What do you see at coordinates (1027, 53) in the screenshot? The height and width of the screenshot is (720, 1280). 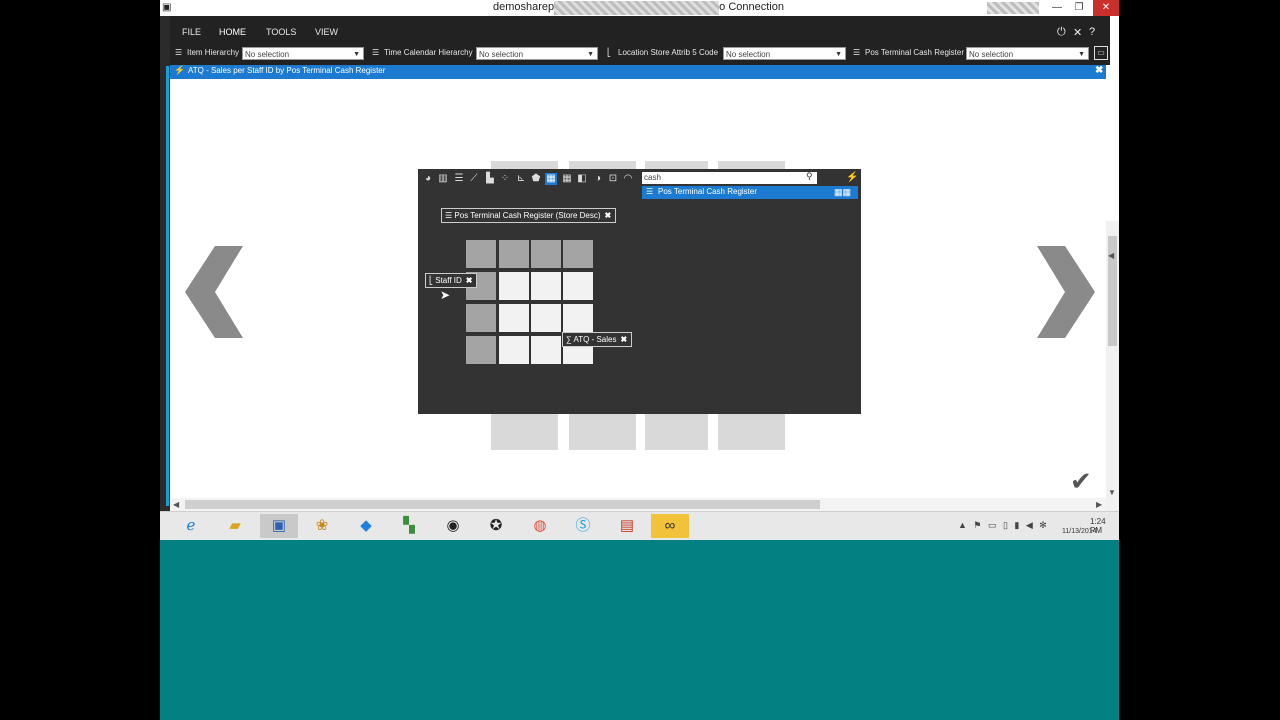 I see `filter-select-pos-terminal: No selection ▼` at bounding box center [1027, 53].